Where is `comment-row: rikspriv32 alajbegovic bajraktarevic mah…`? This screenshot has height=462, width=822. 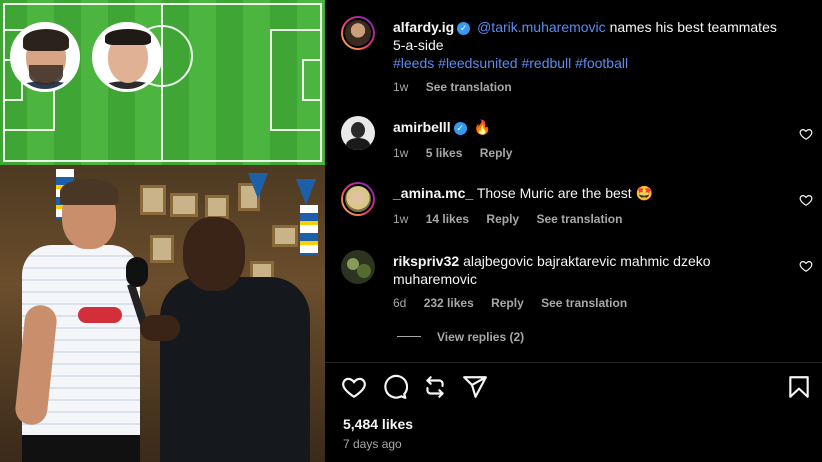
comment-row: rikspriv32 alajbegovic bajraktarevic mah… is located at coordinates (588, 270).